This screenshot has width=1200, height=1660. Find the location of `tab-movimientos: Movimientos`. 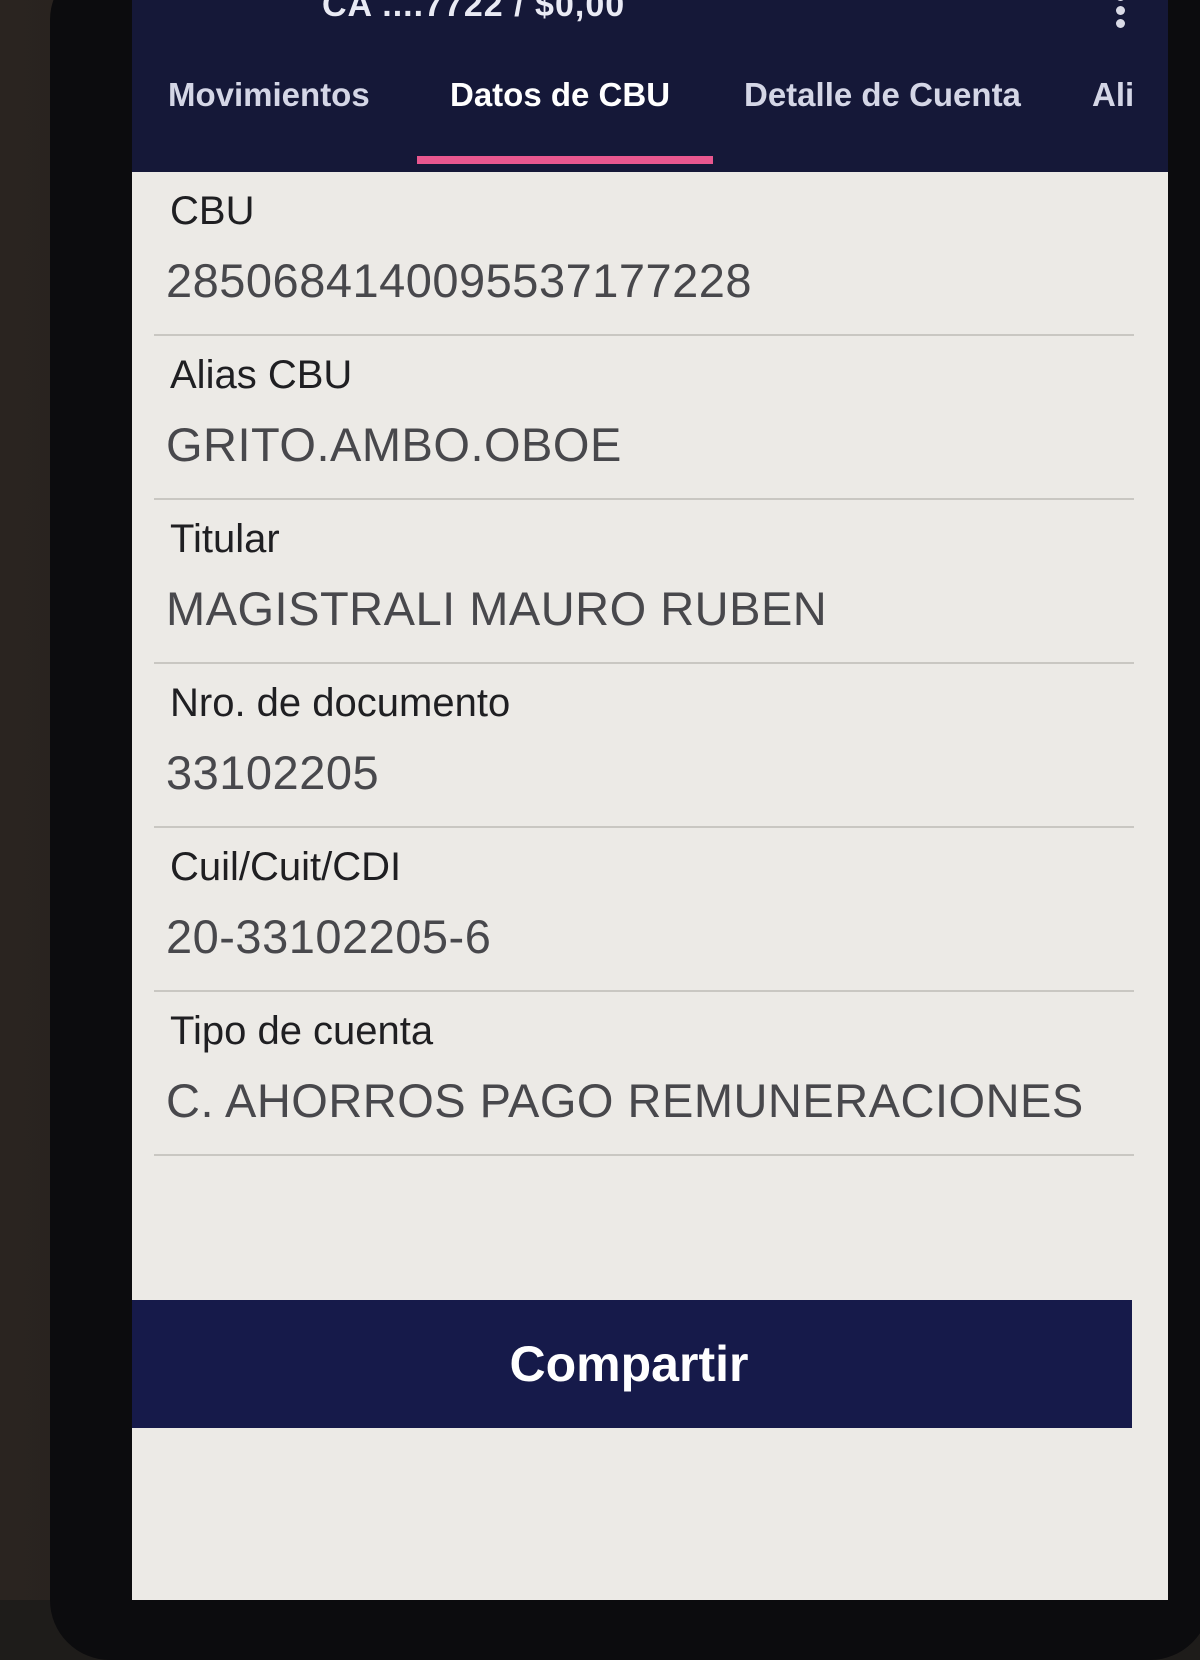

tab-movimientos: Movimientos is located at coordinates (269, 95).